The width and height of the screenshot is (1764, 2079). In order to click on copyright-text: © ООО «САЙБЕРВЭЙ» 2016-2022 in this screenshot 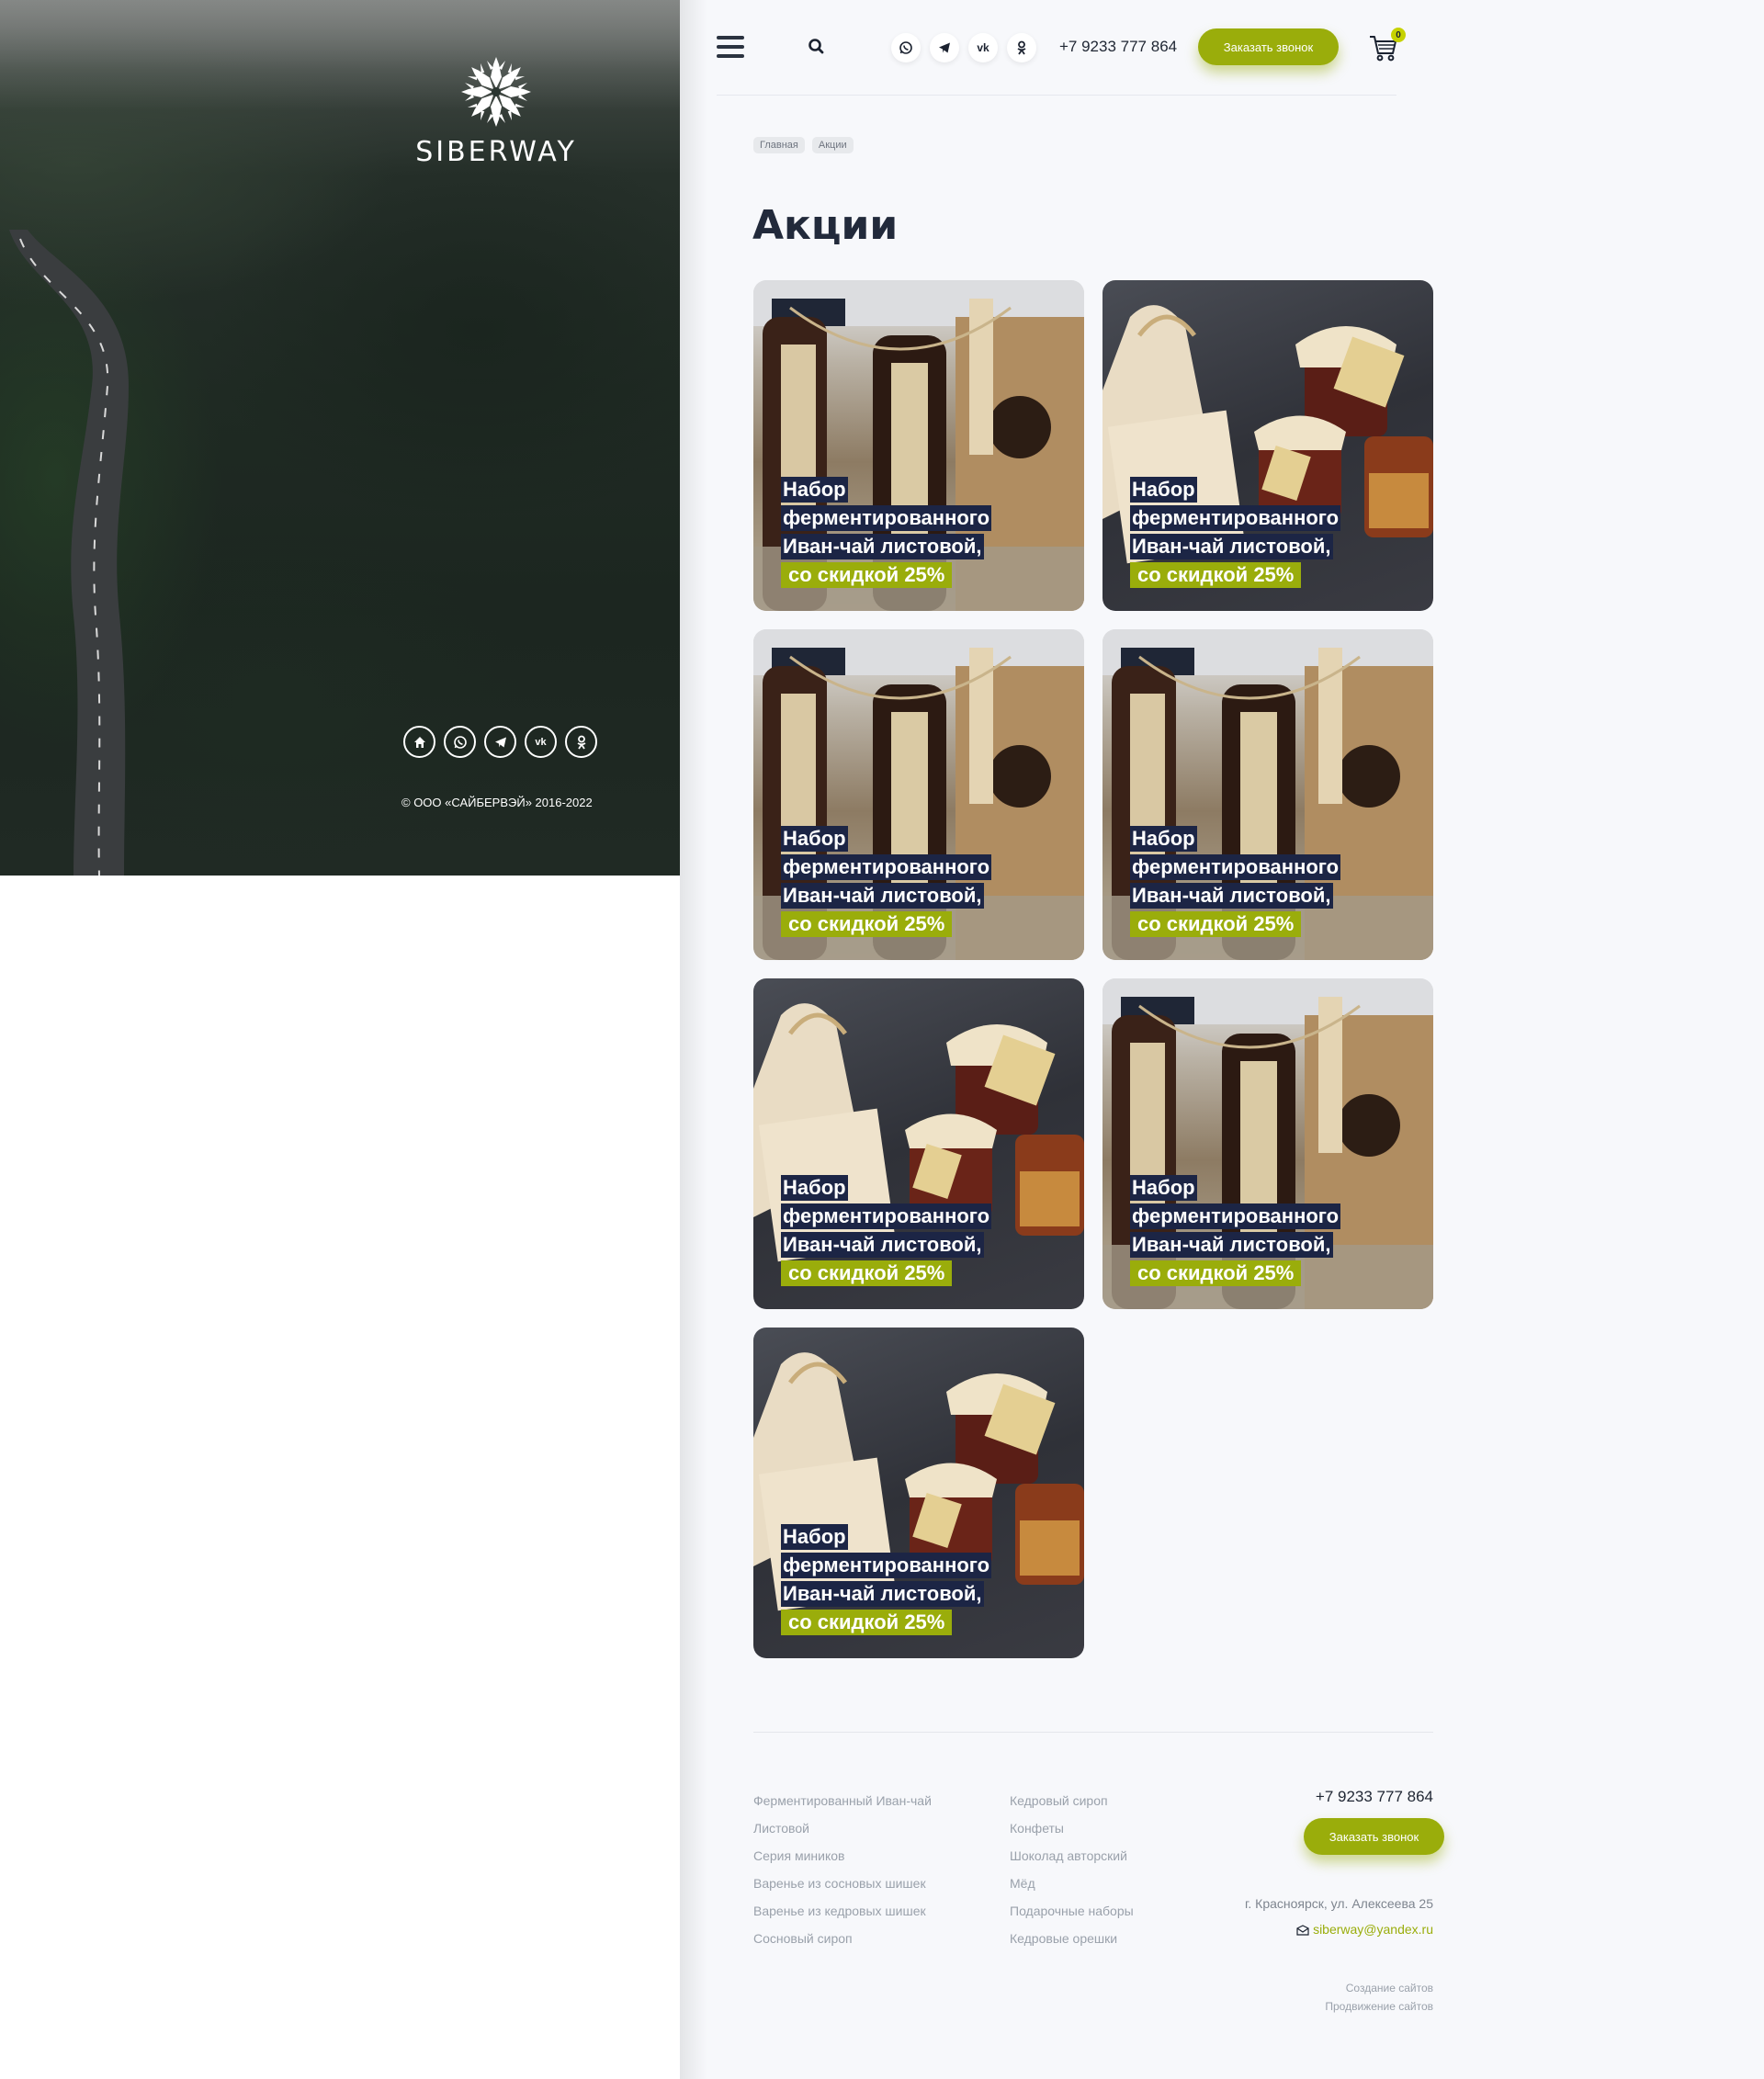, I will do `click(497, 802)`.